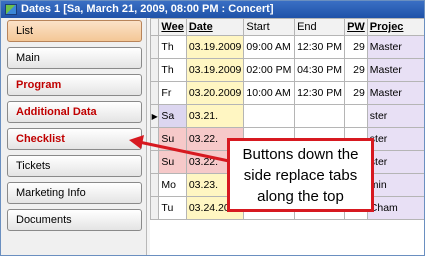 The width and height of the screenshot is (425, 256). What do you see at coordinates (269, 70) in the screenshot?
I see `cell-start: 02:00 PM` at bounding box center [269, 70].